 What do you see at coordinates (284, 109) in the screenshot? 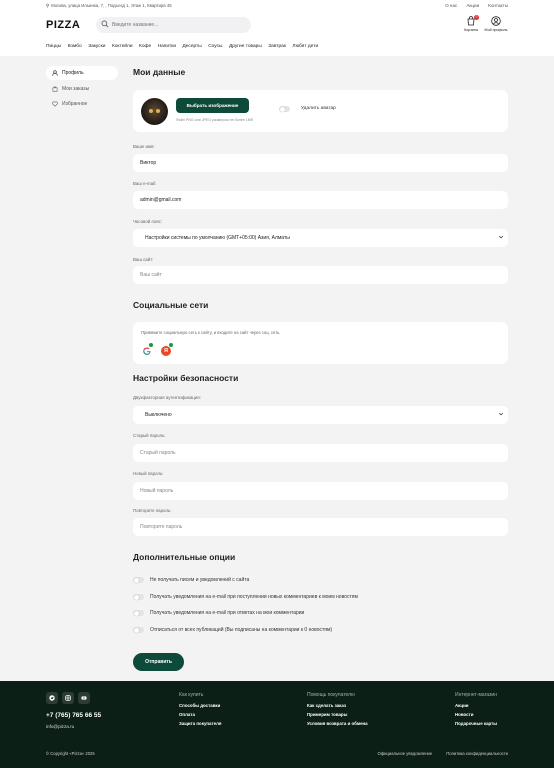
I see `delete-avatar-toggle` at bounding box center [284, 109].